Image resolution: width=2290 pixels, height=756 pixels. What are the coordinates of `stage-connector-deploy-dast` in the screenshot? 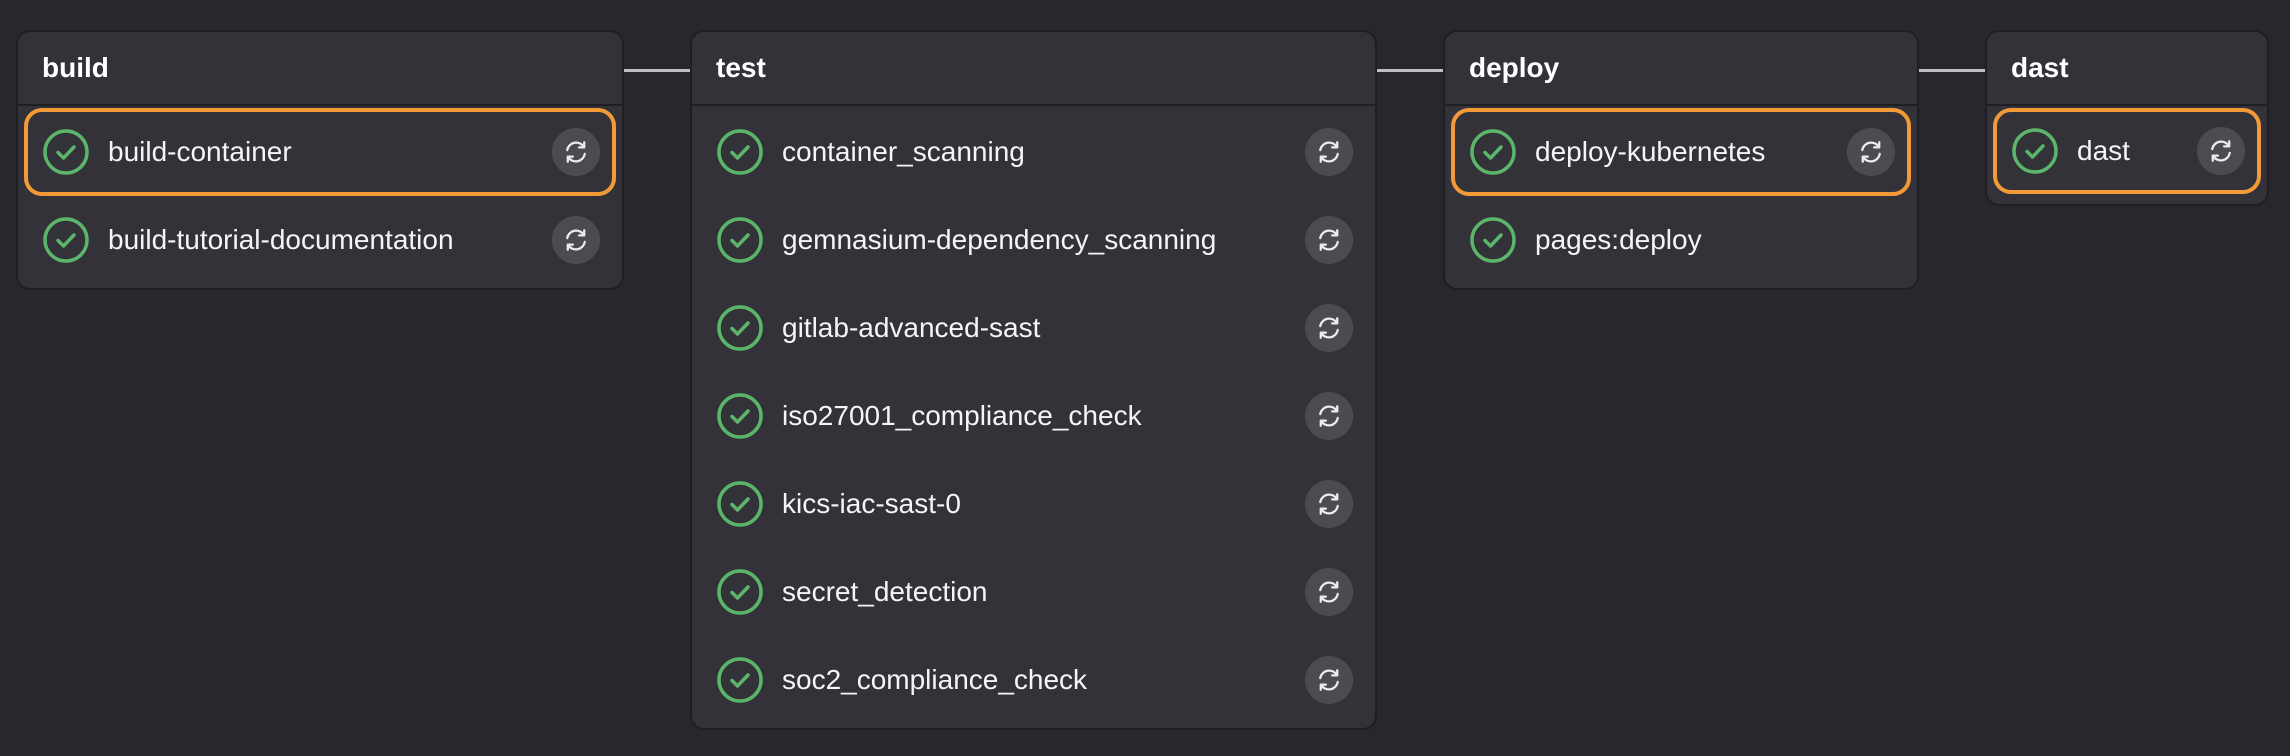 It's located at (1952, 70).